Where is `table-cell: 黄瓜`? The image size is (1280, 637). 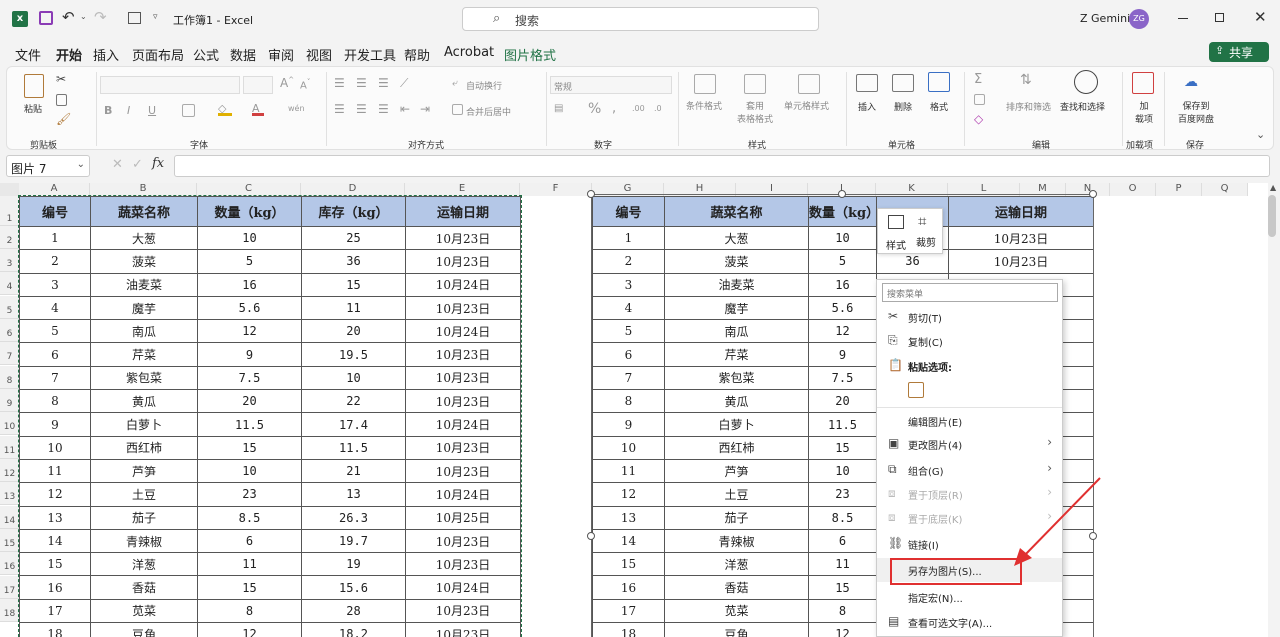 table-cell: 黄瓜 is located at coordinates (144, 401).